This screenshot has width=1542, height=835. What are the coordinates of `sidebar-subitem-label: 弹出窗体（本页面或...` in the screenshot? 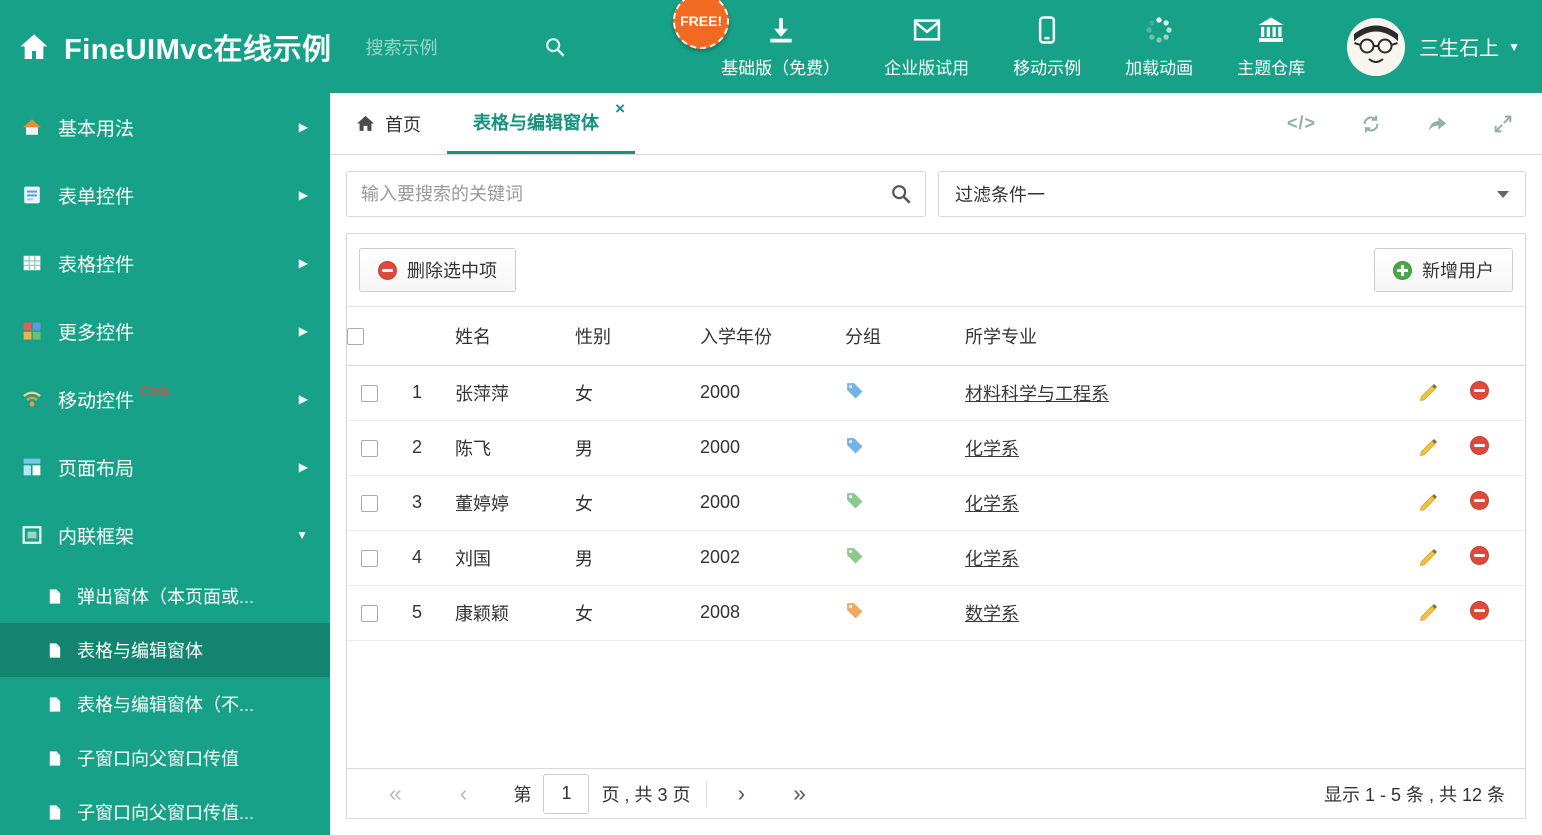 It's located at (166, 597).